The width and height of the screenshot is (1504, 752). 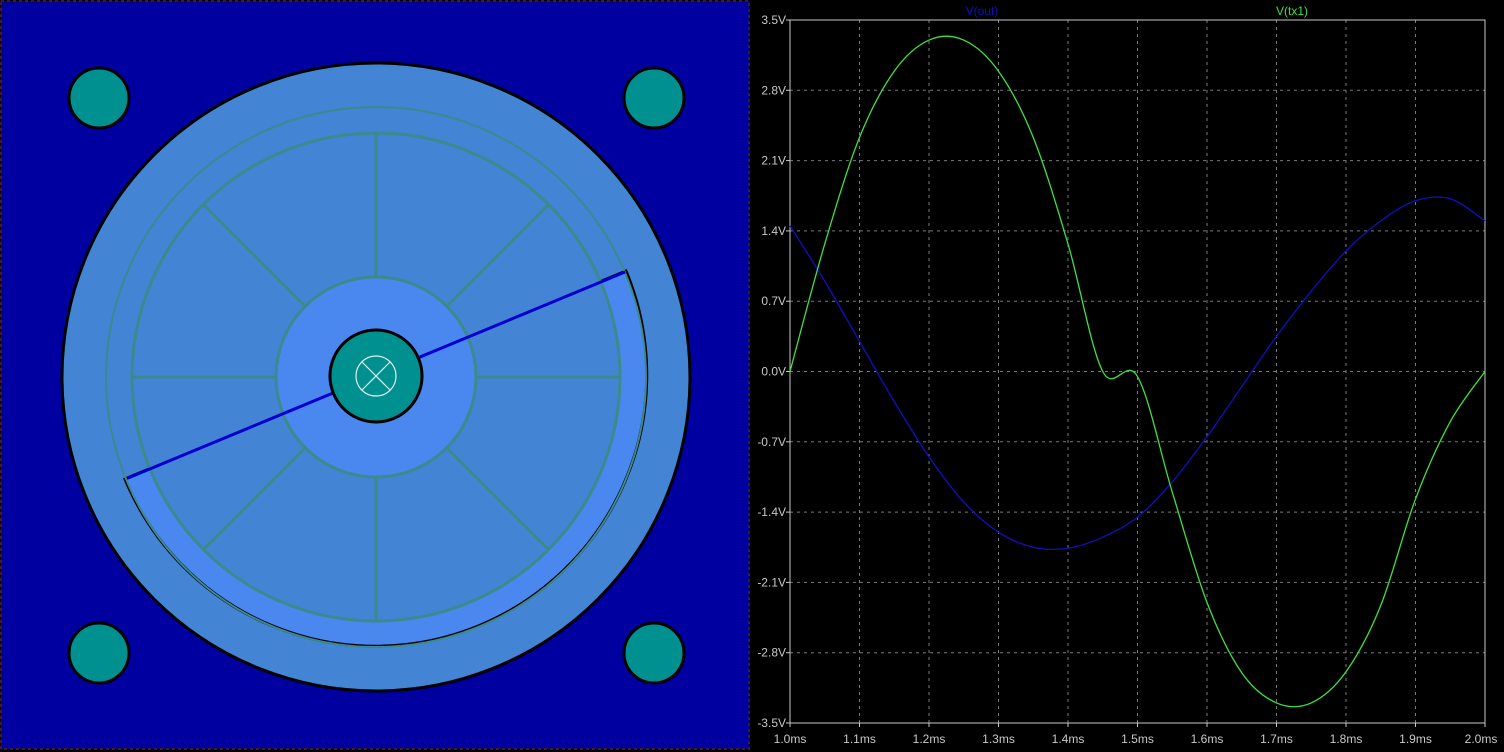 I want to click on mounting-pad-bottom-left, so click(x=99, y=653).